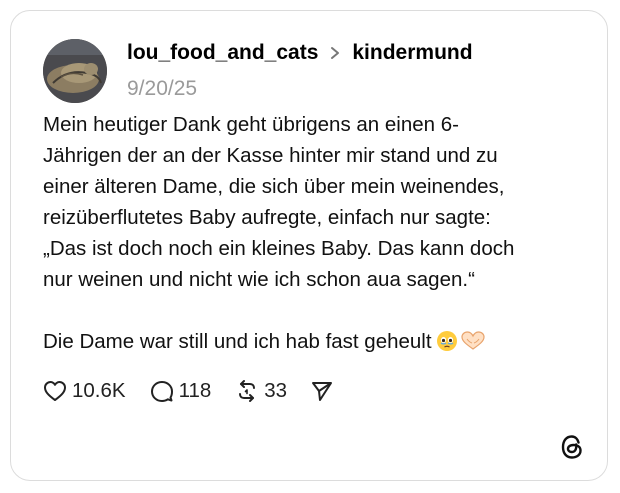 The width and height of the screenshot is (620, 493). What do you see at coordinates (276, 390) in the screenshot?
I see `repost-count: 33` at bounding box center [276, 390].